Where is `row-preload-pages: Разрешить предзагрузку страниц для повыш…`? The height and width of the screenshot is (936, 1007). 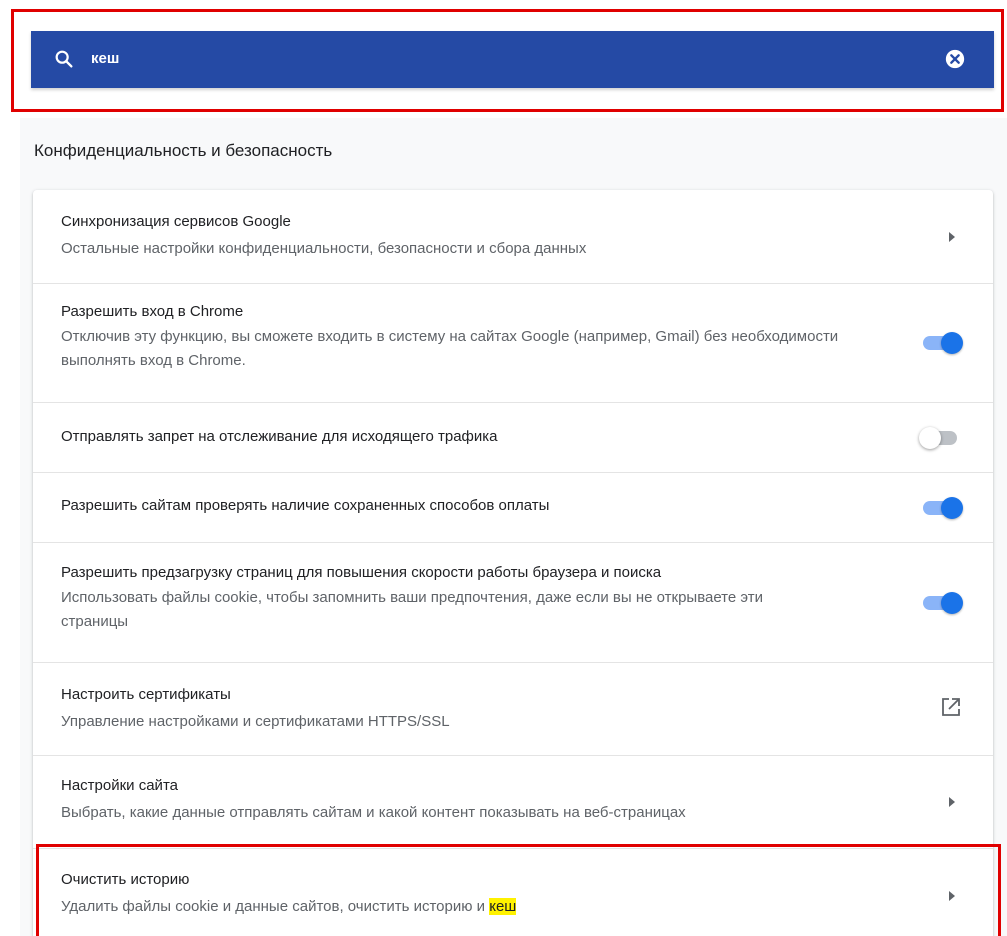 row-preload-pages: Разрешить предзагрузку страниц для повыш… is located at coordinates (513, 602).